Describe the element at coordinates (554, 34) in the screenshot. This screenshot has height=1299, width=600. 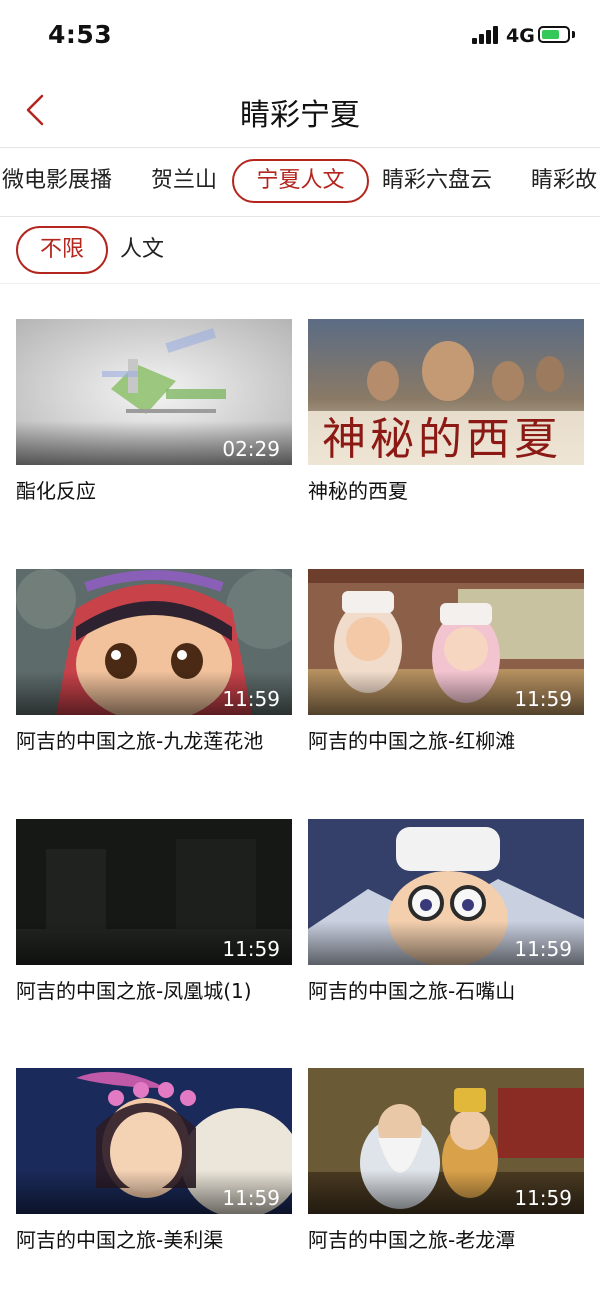
I see `battery-icon` at that location.